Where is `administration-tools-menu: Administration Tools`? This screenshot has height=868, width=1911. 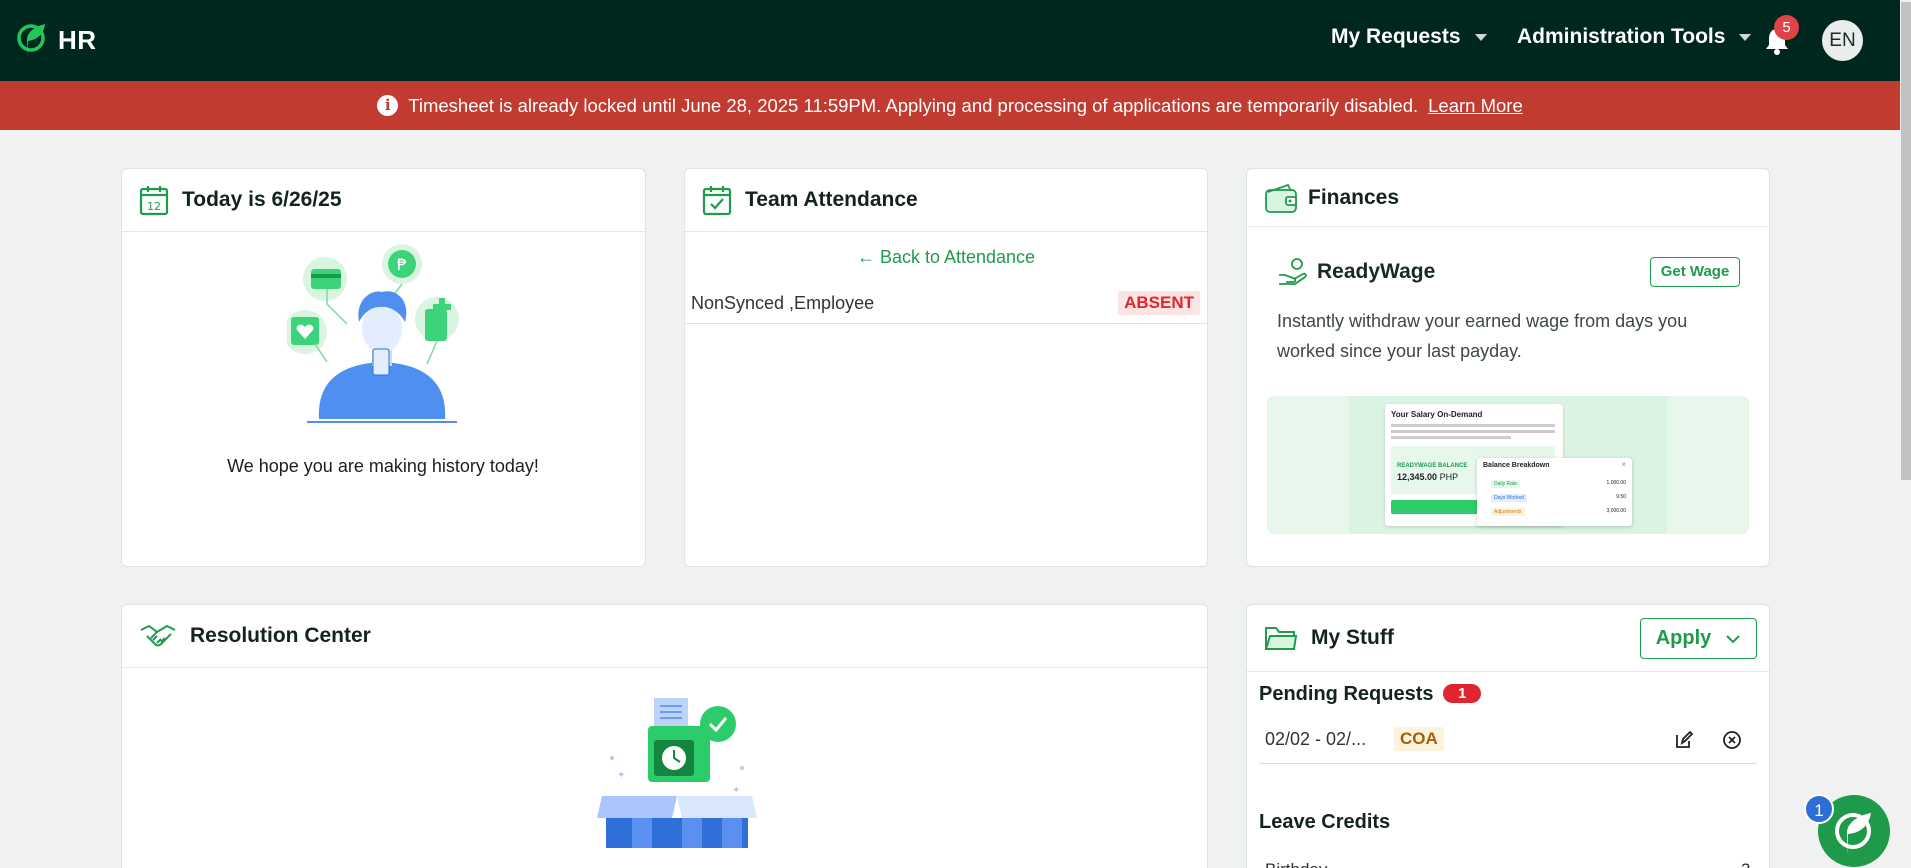
administration-tools-menu: Administration Tools is located at coordinates (1634, 37).